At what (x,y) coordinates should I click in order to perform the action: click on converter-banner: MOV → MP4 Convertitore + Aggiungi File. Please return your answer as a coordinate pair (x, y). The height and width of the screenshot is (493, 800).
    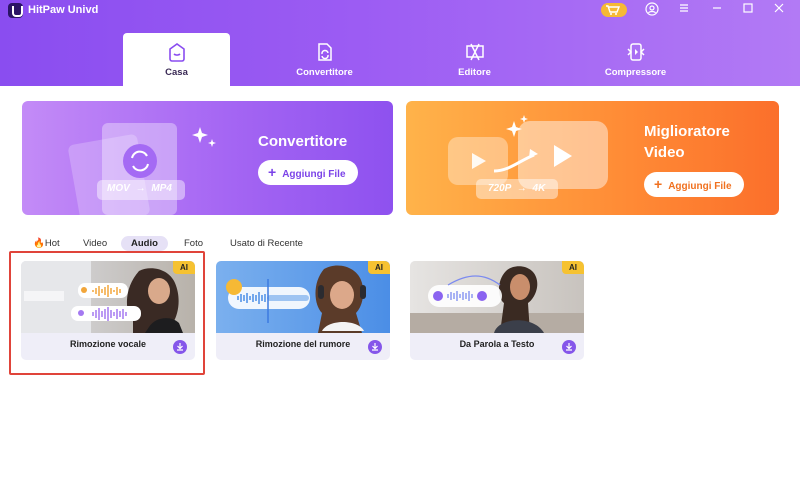
    Looking at the image, I should click on (207, 158).